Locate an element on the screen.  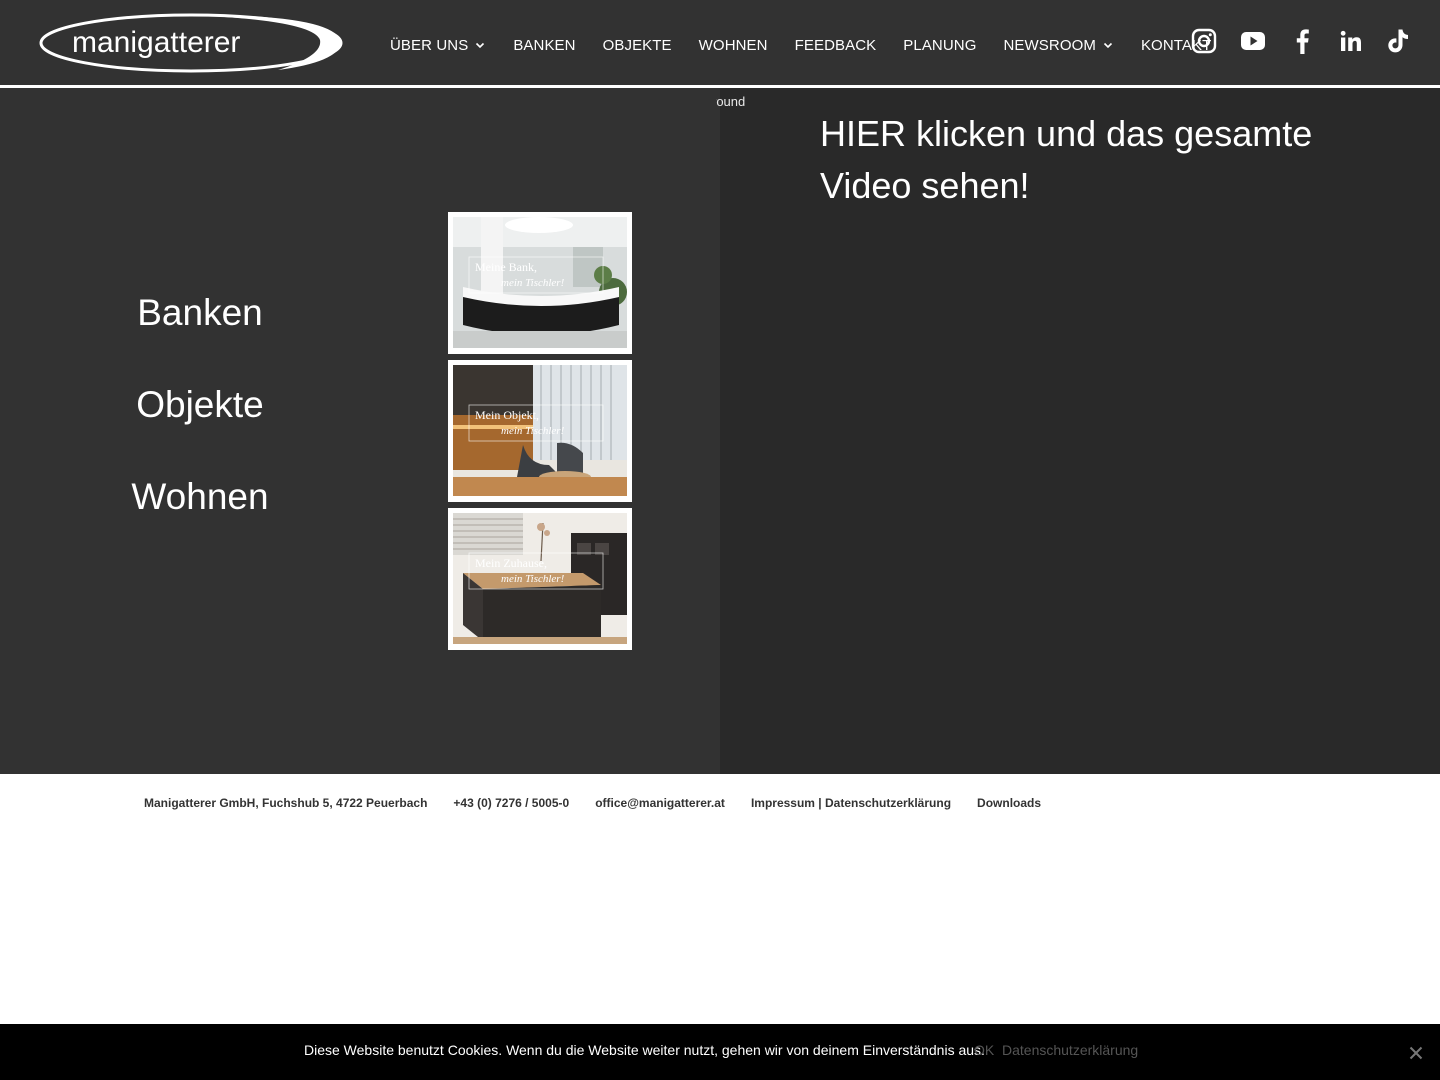
youtube-icon is located at coordinates (1253, 41).